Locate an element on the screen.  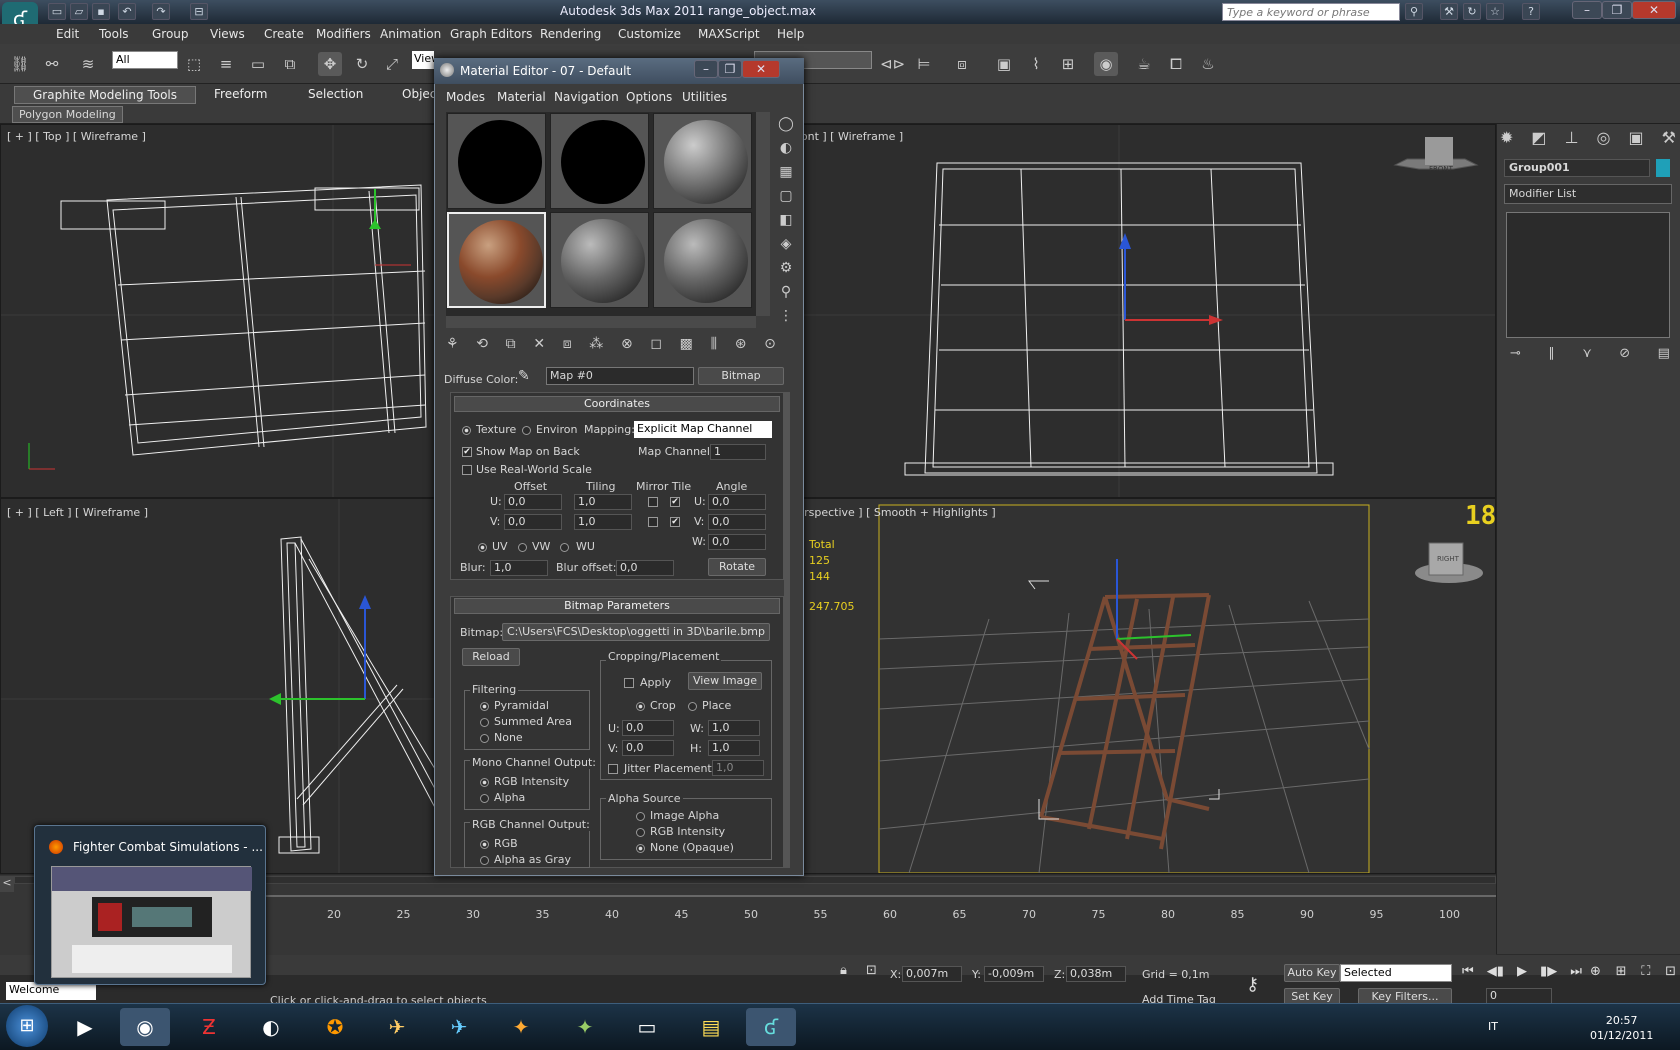
menu-group: Group is located at coordinates (170, 34).